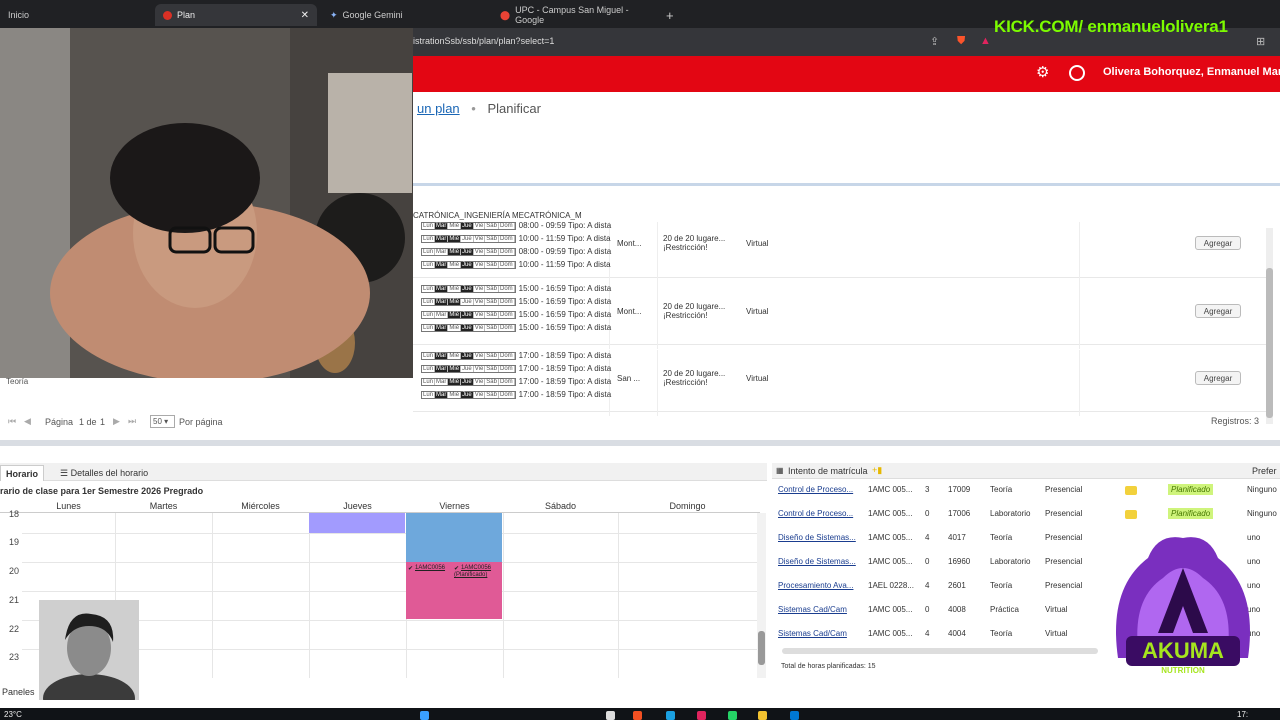 The image size is (1280, 720). What do you see at coordinates (507, 264) in the screenshot?
I see `weekday-cell: Dom` at bounding box center [507, 264].